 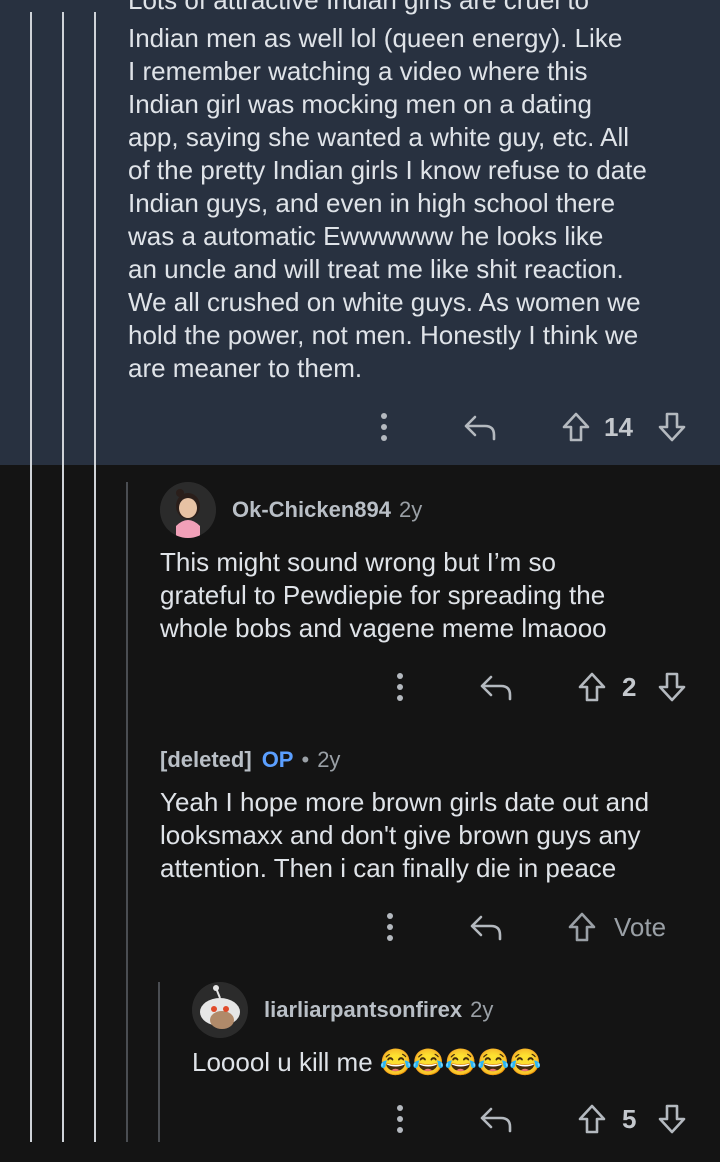 I want to click on username: liarliarpantsonfirex, so click(x=363, y=1010).